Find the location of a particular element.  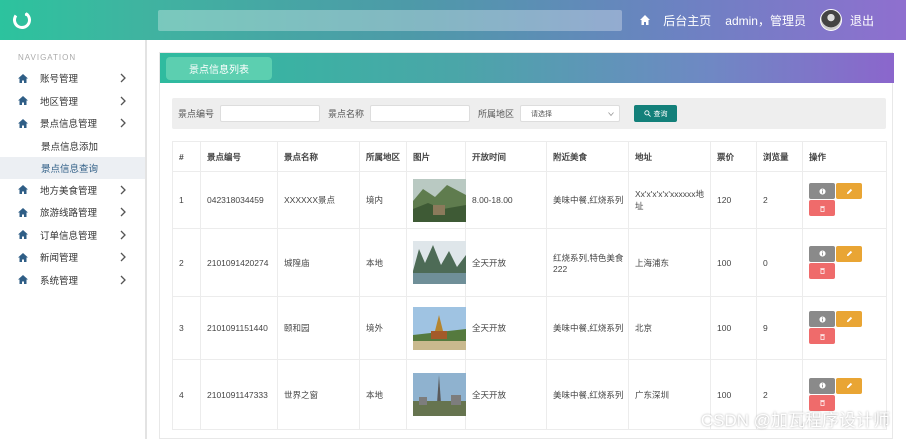

sidebar-item-regions: 地区管理 is located at coordinates (72, 101).